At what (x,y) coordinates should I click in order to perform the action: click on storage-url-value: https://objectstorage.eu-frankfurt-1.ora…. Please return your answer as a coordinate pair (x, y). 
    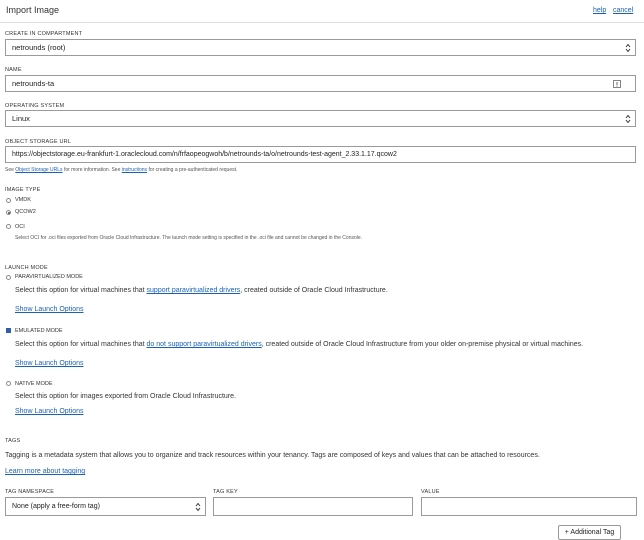
    Looking at the image, I should click on (204, 154).